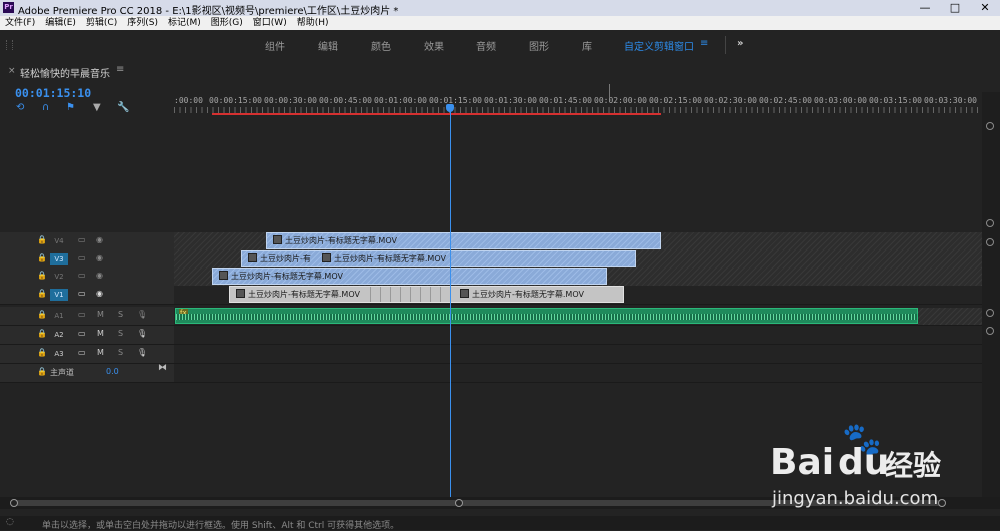 This screenshot has height=531, width=1000. What do you see at coordinates (328, 45) in the screenshot?
I see `workspace-tab-editing: 编辑` at bounding box center [328, 45].